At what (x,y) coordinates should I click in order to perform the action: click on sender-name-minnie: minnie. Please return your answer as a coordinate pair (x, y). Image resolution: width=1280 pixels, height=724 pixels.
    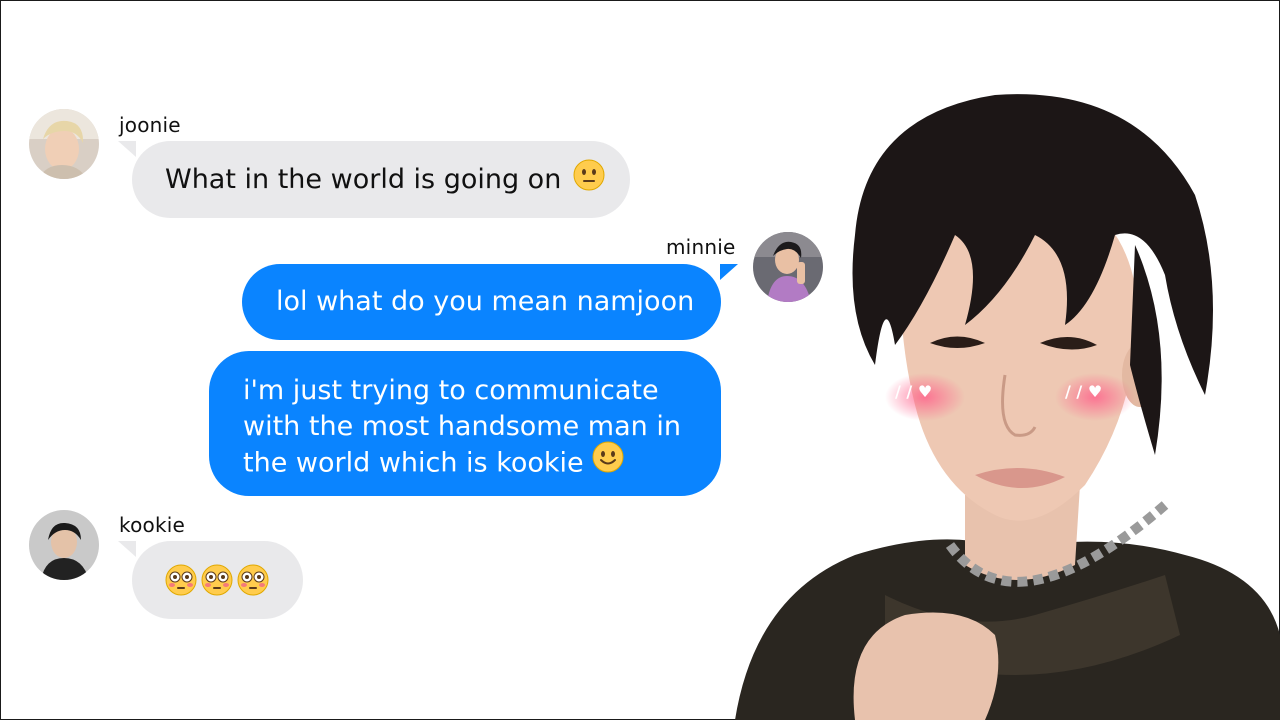
    Looking at the image, I should click on (701, 247).